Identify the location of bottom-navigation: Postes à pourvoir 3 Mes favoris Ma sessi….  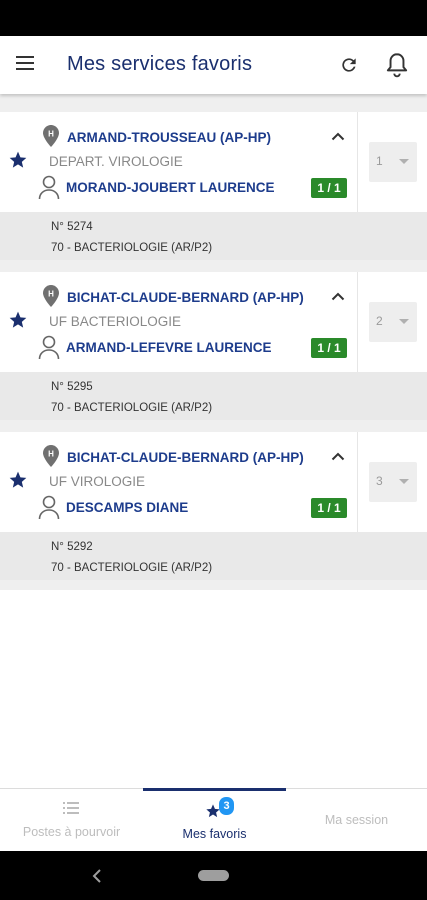
(213, 820).